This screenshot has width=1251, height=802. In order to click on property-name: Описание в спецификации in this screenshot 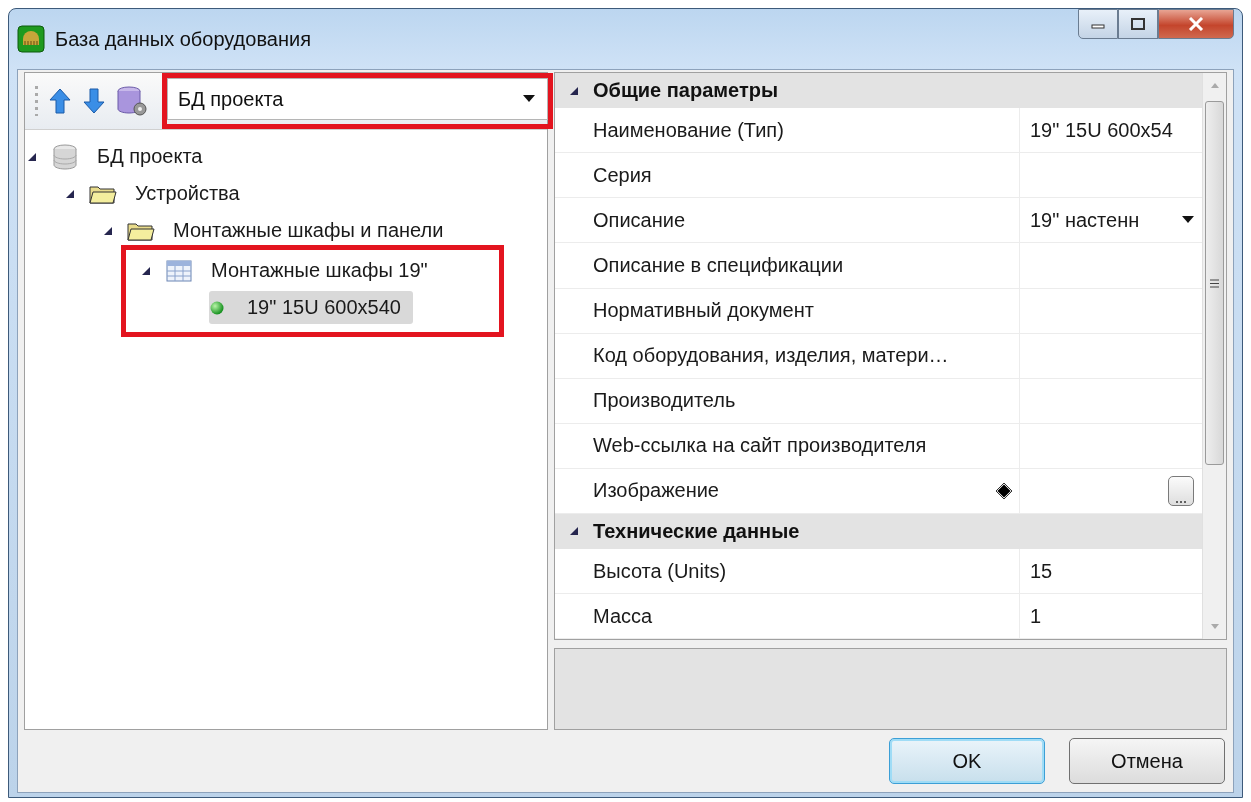, I will do `click(718, 265)`.